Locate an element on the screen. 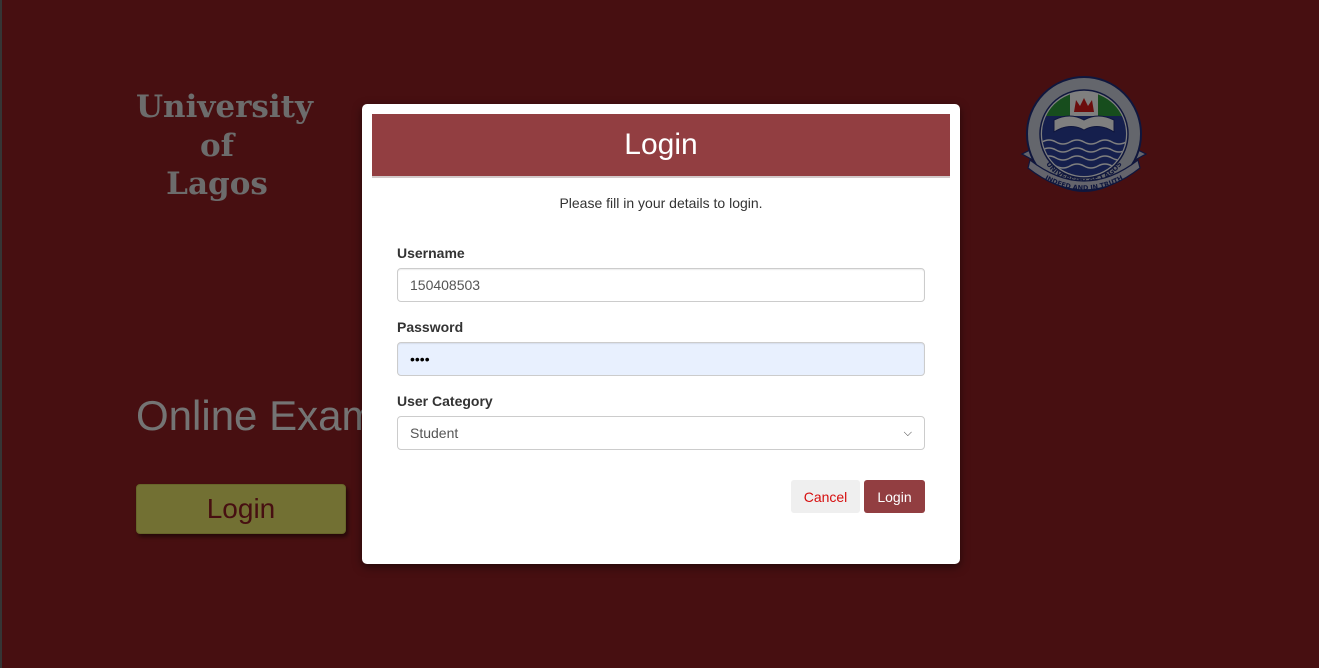 The image size is (1319, 668). password-input is located at coordinates (661, 359).